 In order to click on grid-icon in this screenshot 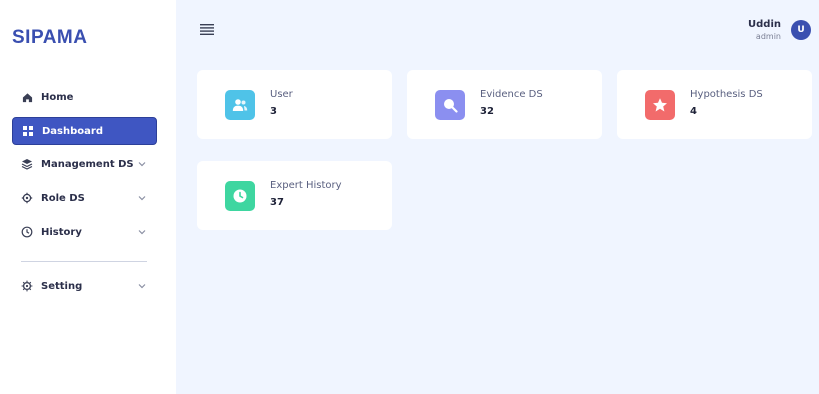, I will do `click(28, 131)`.